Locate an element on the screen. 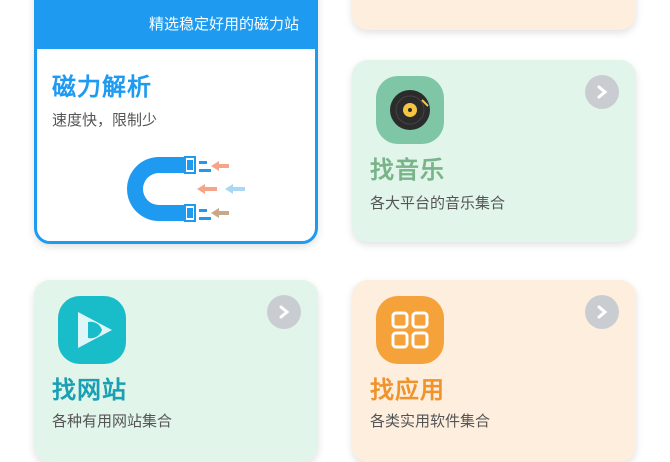  app-card-subtitle: 各类实用软件集合 is located at coordinates (430, 421).